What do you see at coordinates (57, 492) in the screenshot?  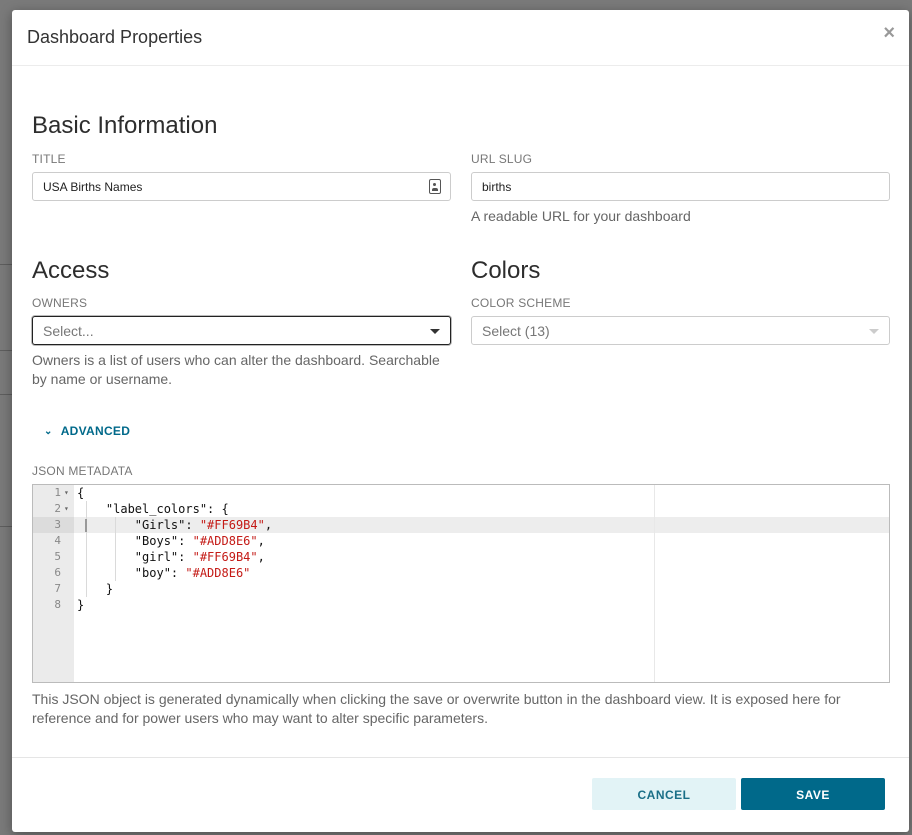 I see `line-number: 1` at bounding box center [57, 492].